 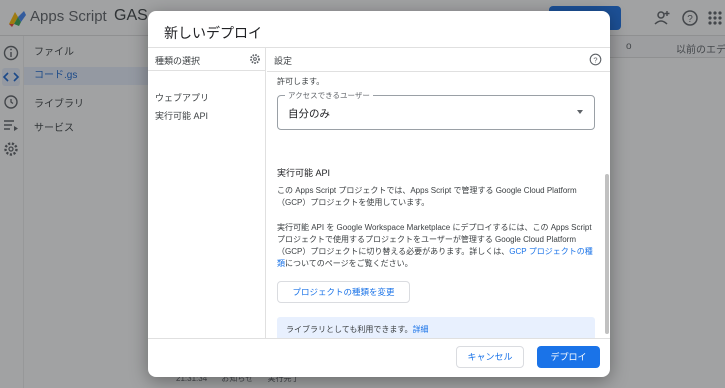 I want to click on cancel-button: キャンセル, so click(x=490, y=357).